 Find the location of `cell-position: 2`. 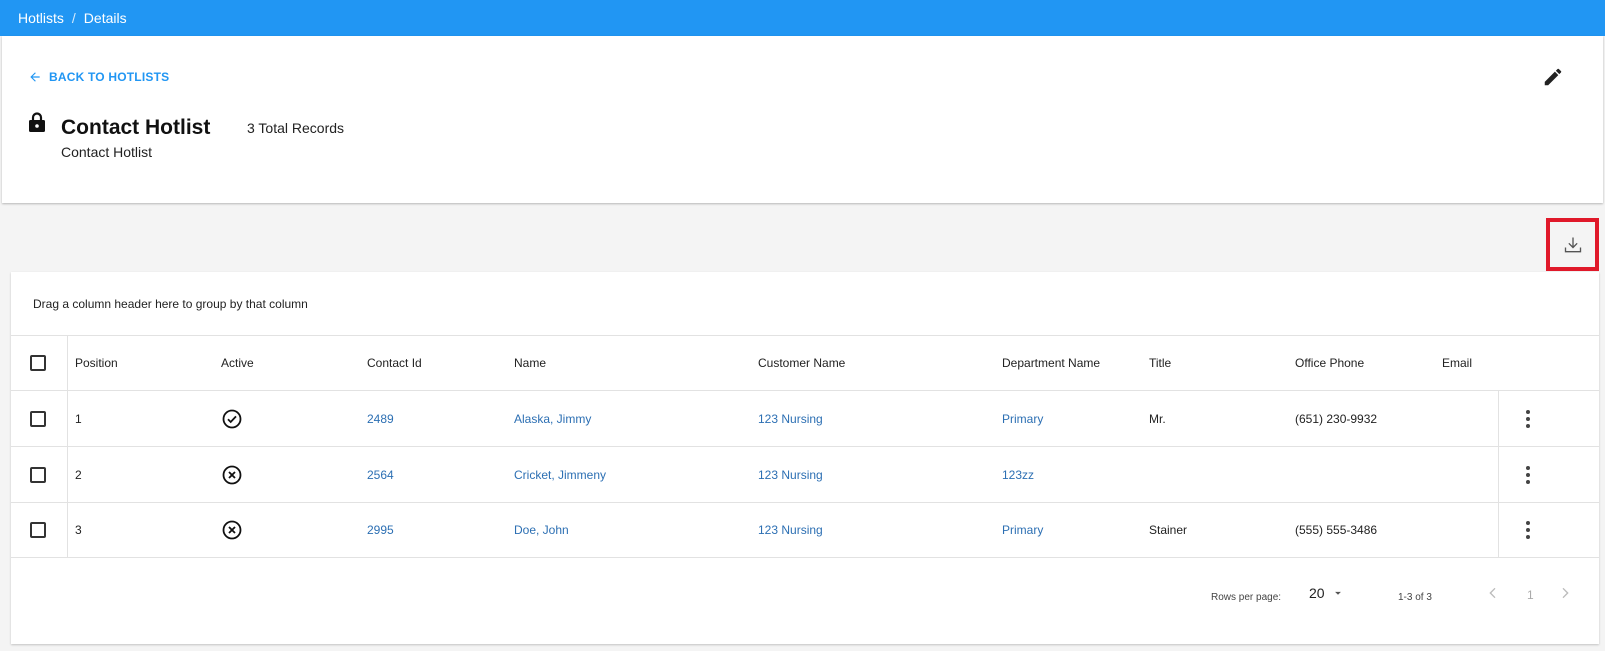

cell-position: 2 is located at coordinates (78, 474).